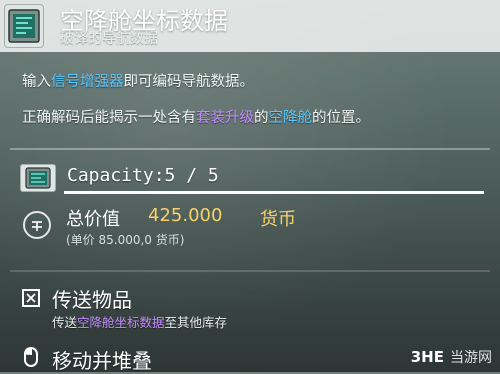 The width and height of the screenshot is (500, 374). Describe the element at coordinates (125, 240) in the screenshot. I see `unit-price-text: (单价 85.000,0 货币)` at that location.